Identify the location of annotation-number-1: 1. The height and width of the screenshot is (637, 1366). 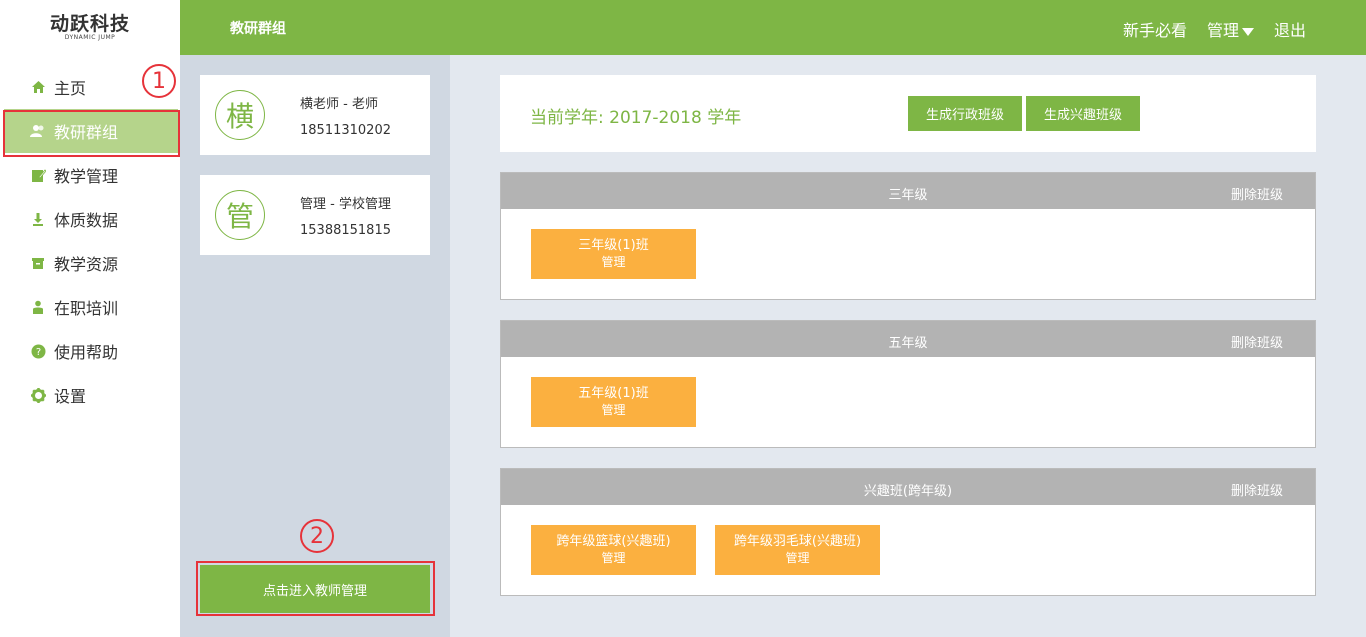
(159, 81).